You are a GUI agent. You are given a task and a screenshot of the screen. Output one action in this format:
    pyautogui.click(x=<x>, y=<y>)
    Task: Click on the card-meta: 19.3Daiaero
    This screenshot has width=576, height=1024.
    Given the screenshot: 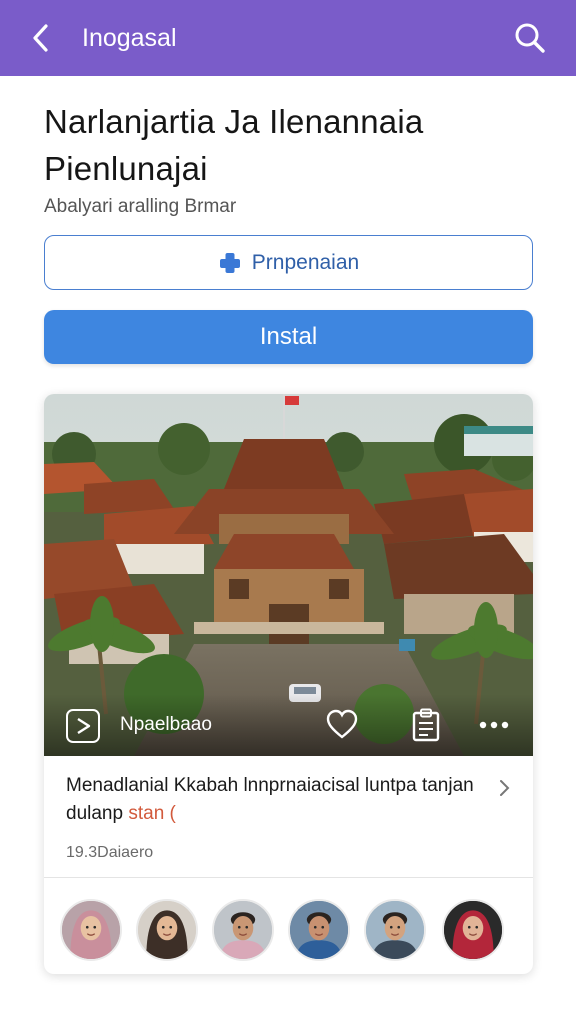 What is the action you would take?
    pyautogui.click(x=110, y=852)
    